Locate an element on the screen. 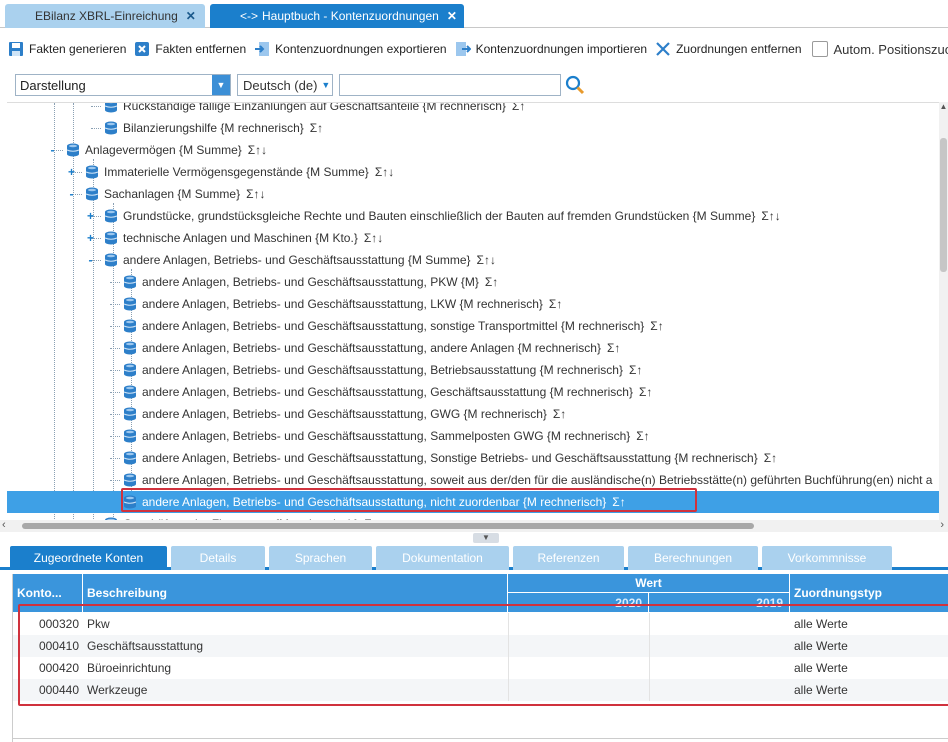 The width and height of the screenshot is (948, 742). table-row: 000410 Geschäftsausstattung alle Werte is located at coordinates (480, 646).